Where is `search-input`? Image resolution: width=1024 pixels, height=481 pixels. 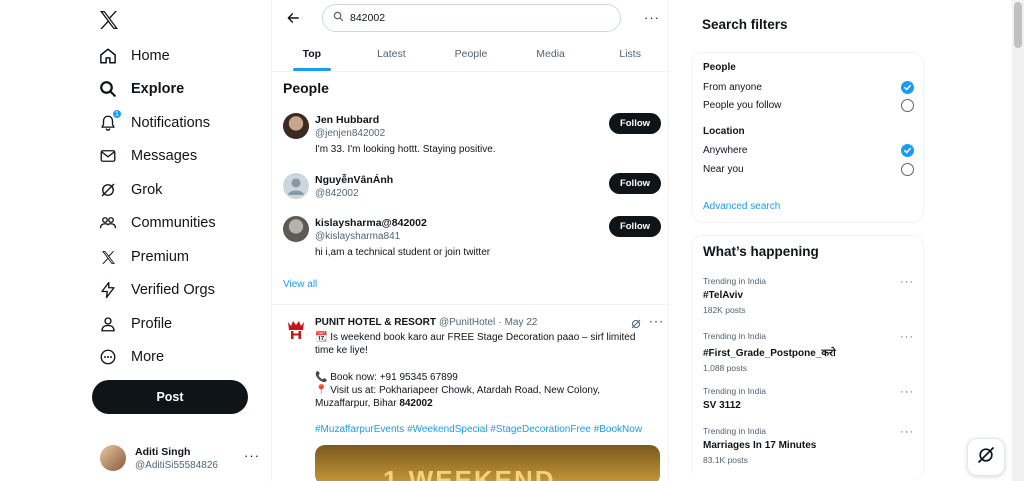
search-input is located at coordinates (470, 18).